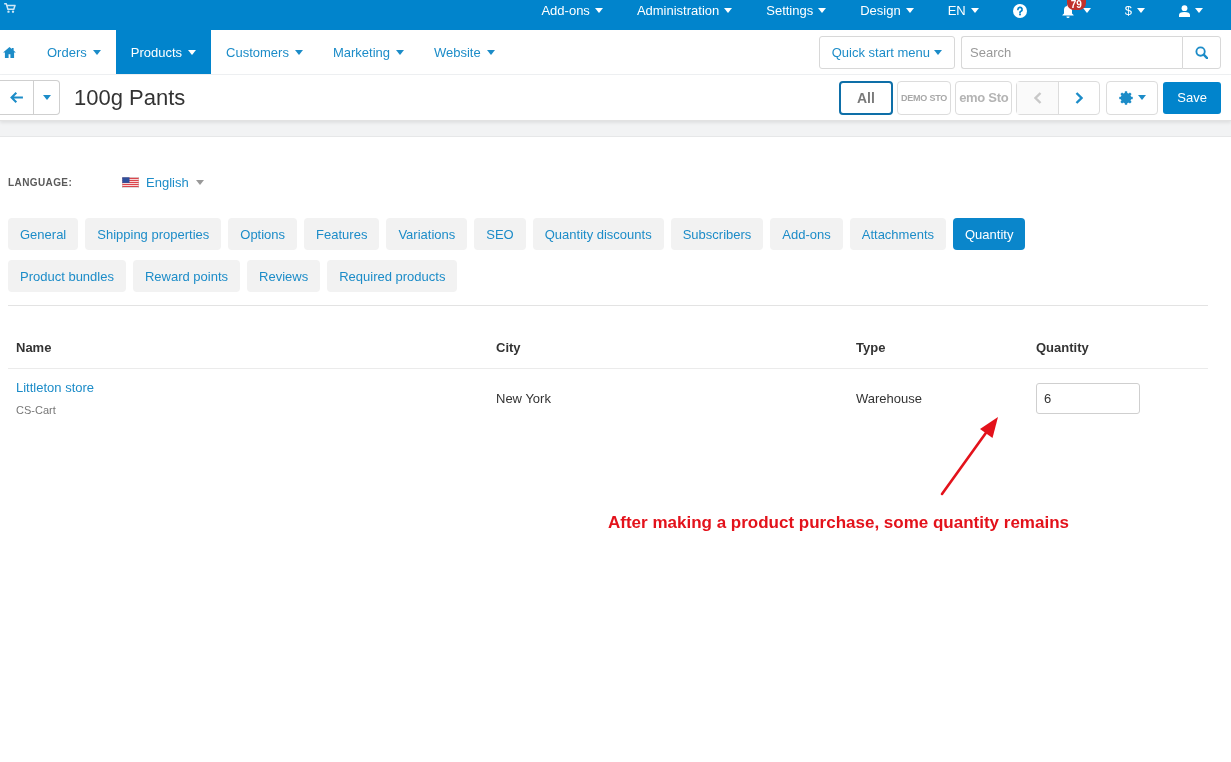 The width and height of the screenshot is (1231, 762). I want to click on save-button: Save, so click(1192, 97).